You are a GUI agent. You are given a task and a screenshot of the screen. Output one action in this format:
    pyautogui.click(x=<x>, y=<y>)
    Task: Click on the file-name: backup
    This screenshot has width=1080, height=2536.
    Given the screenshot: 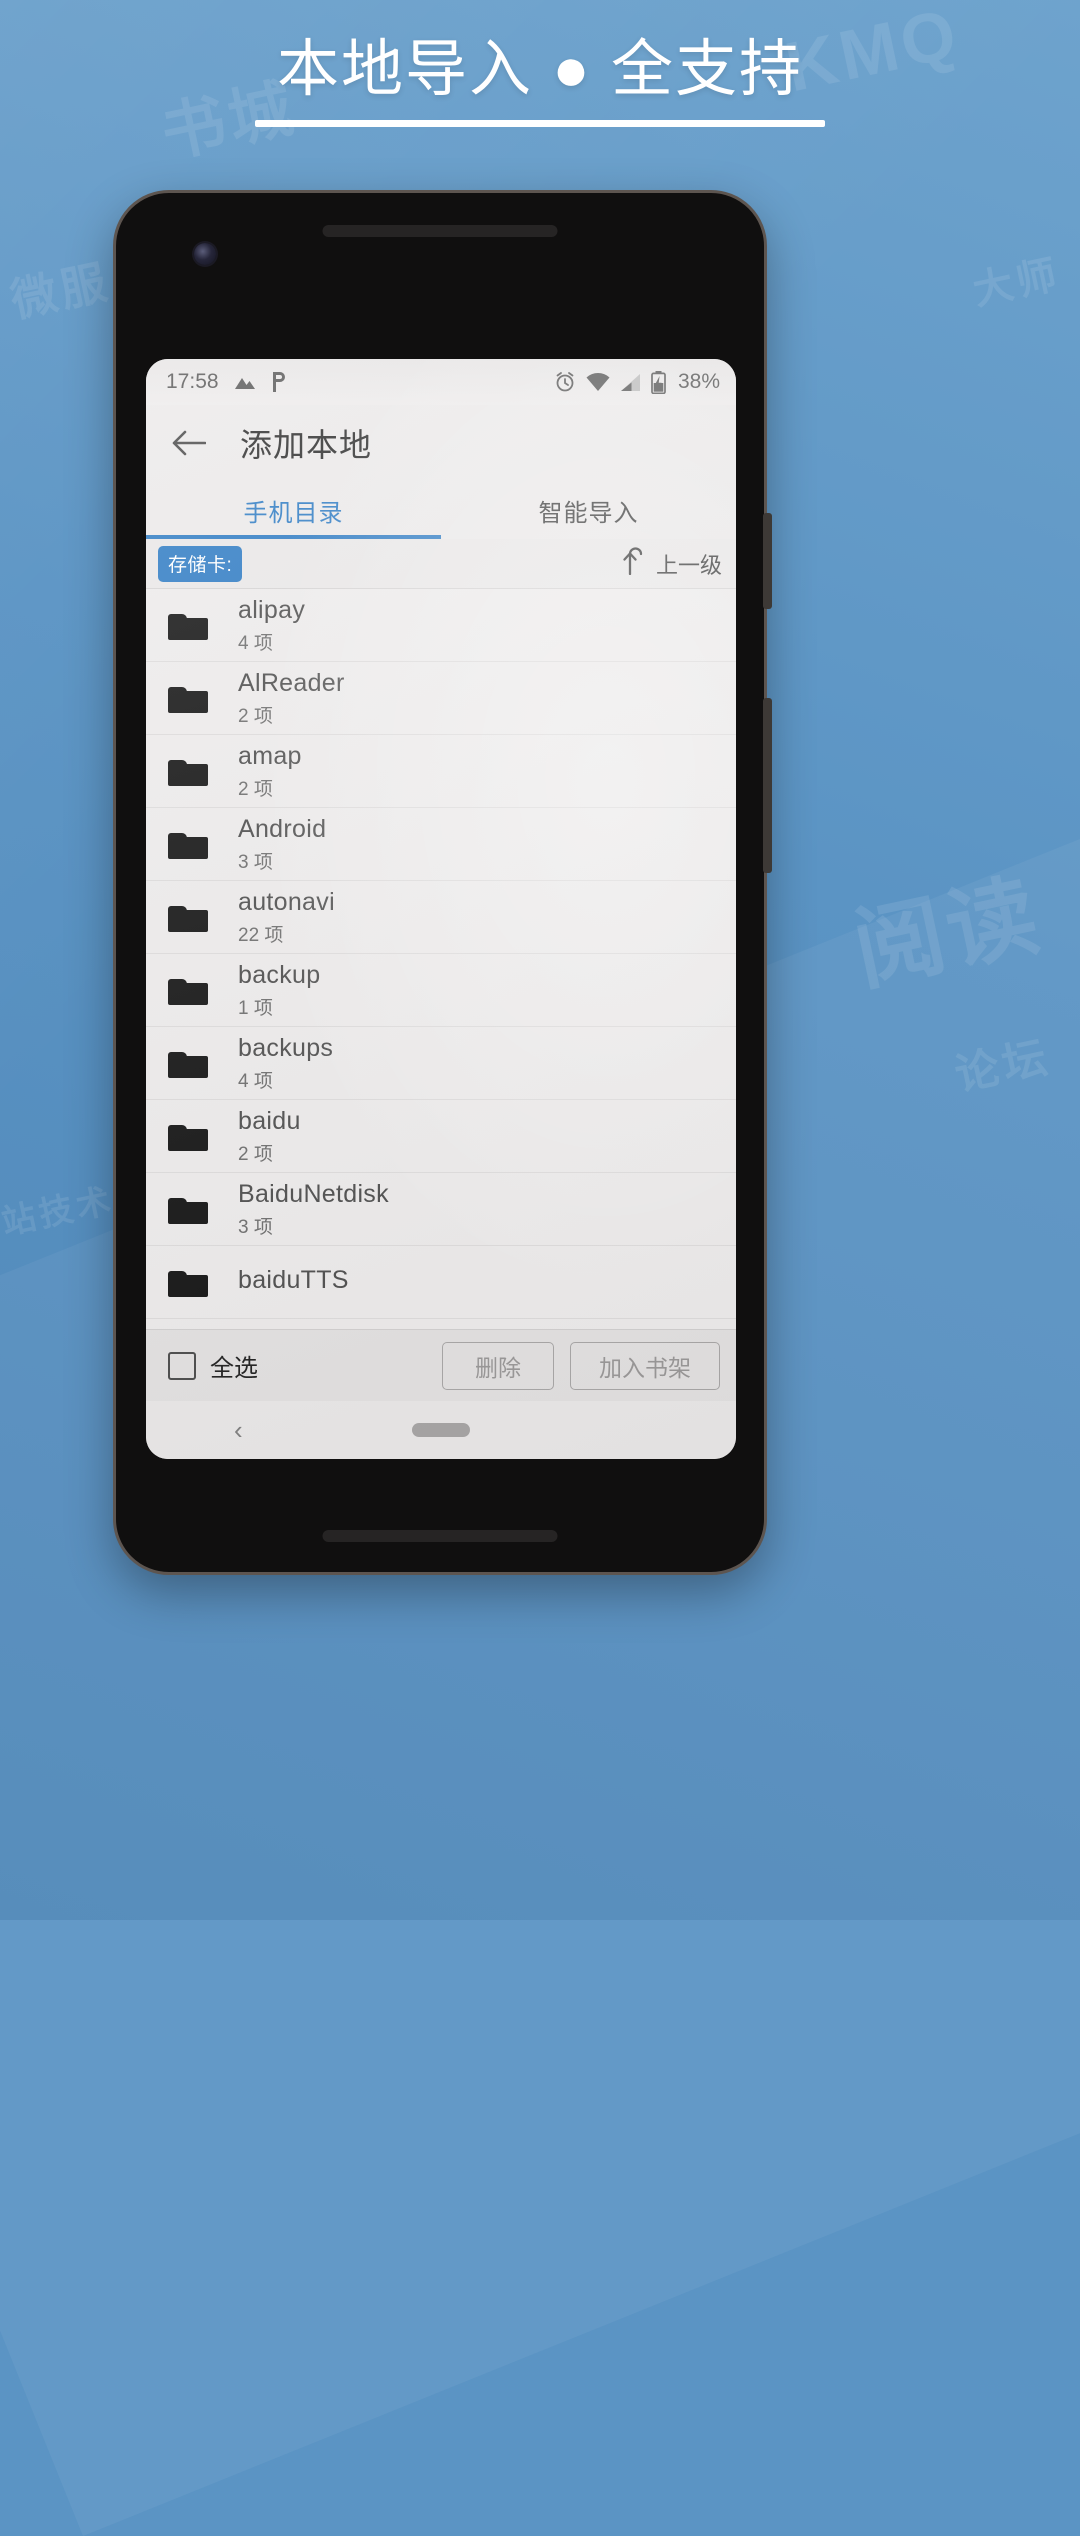 What is the action you would take?
    pyautogui.click(x=279, y=974)
    